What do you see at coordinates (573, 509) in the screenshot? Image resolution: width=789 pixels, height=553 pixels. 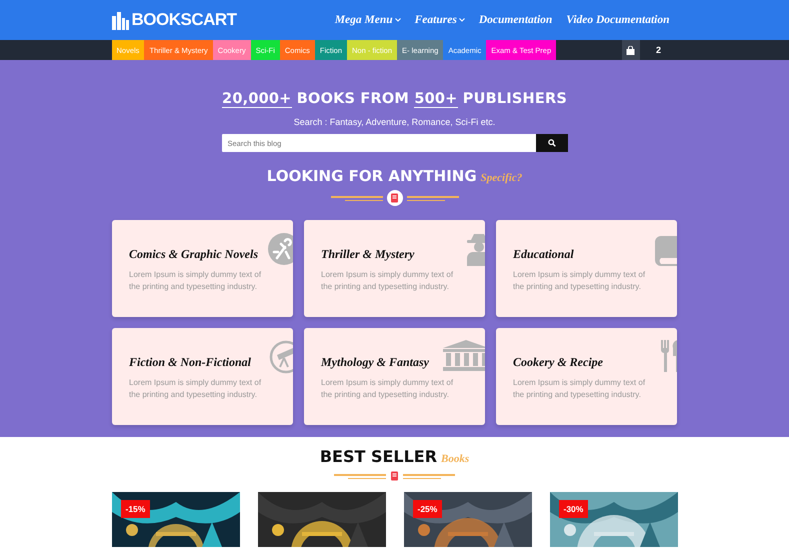 I see `discount-badge: -30%` at bounding box center [573, 509].